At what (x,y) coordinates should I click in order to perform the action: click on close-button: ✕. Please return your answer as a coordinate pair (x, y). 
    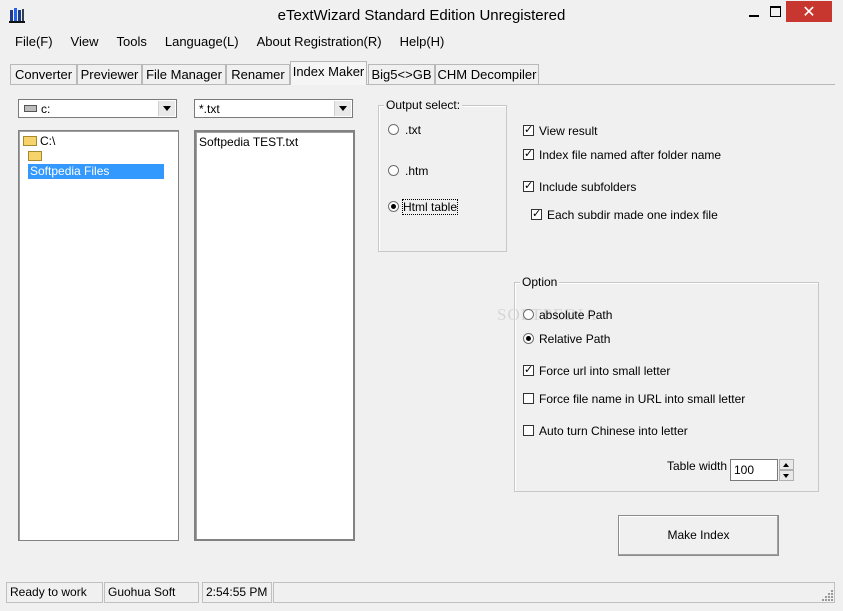
    Looking at the image, I should click on (809, 11).